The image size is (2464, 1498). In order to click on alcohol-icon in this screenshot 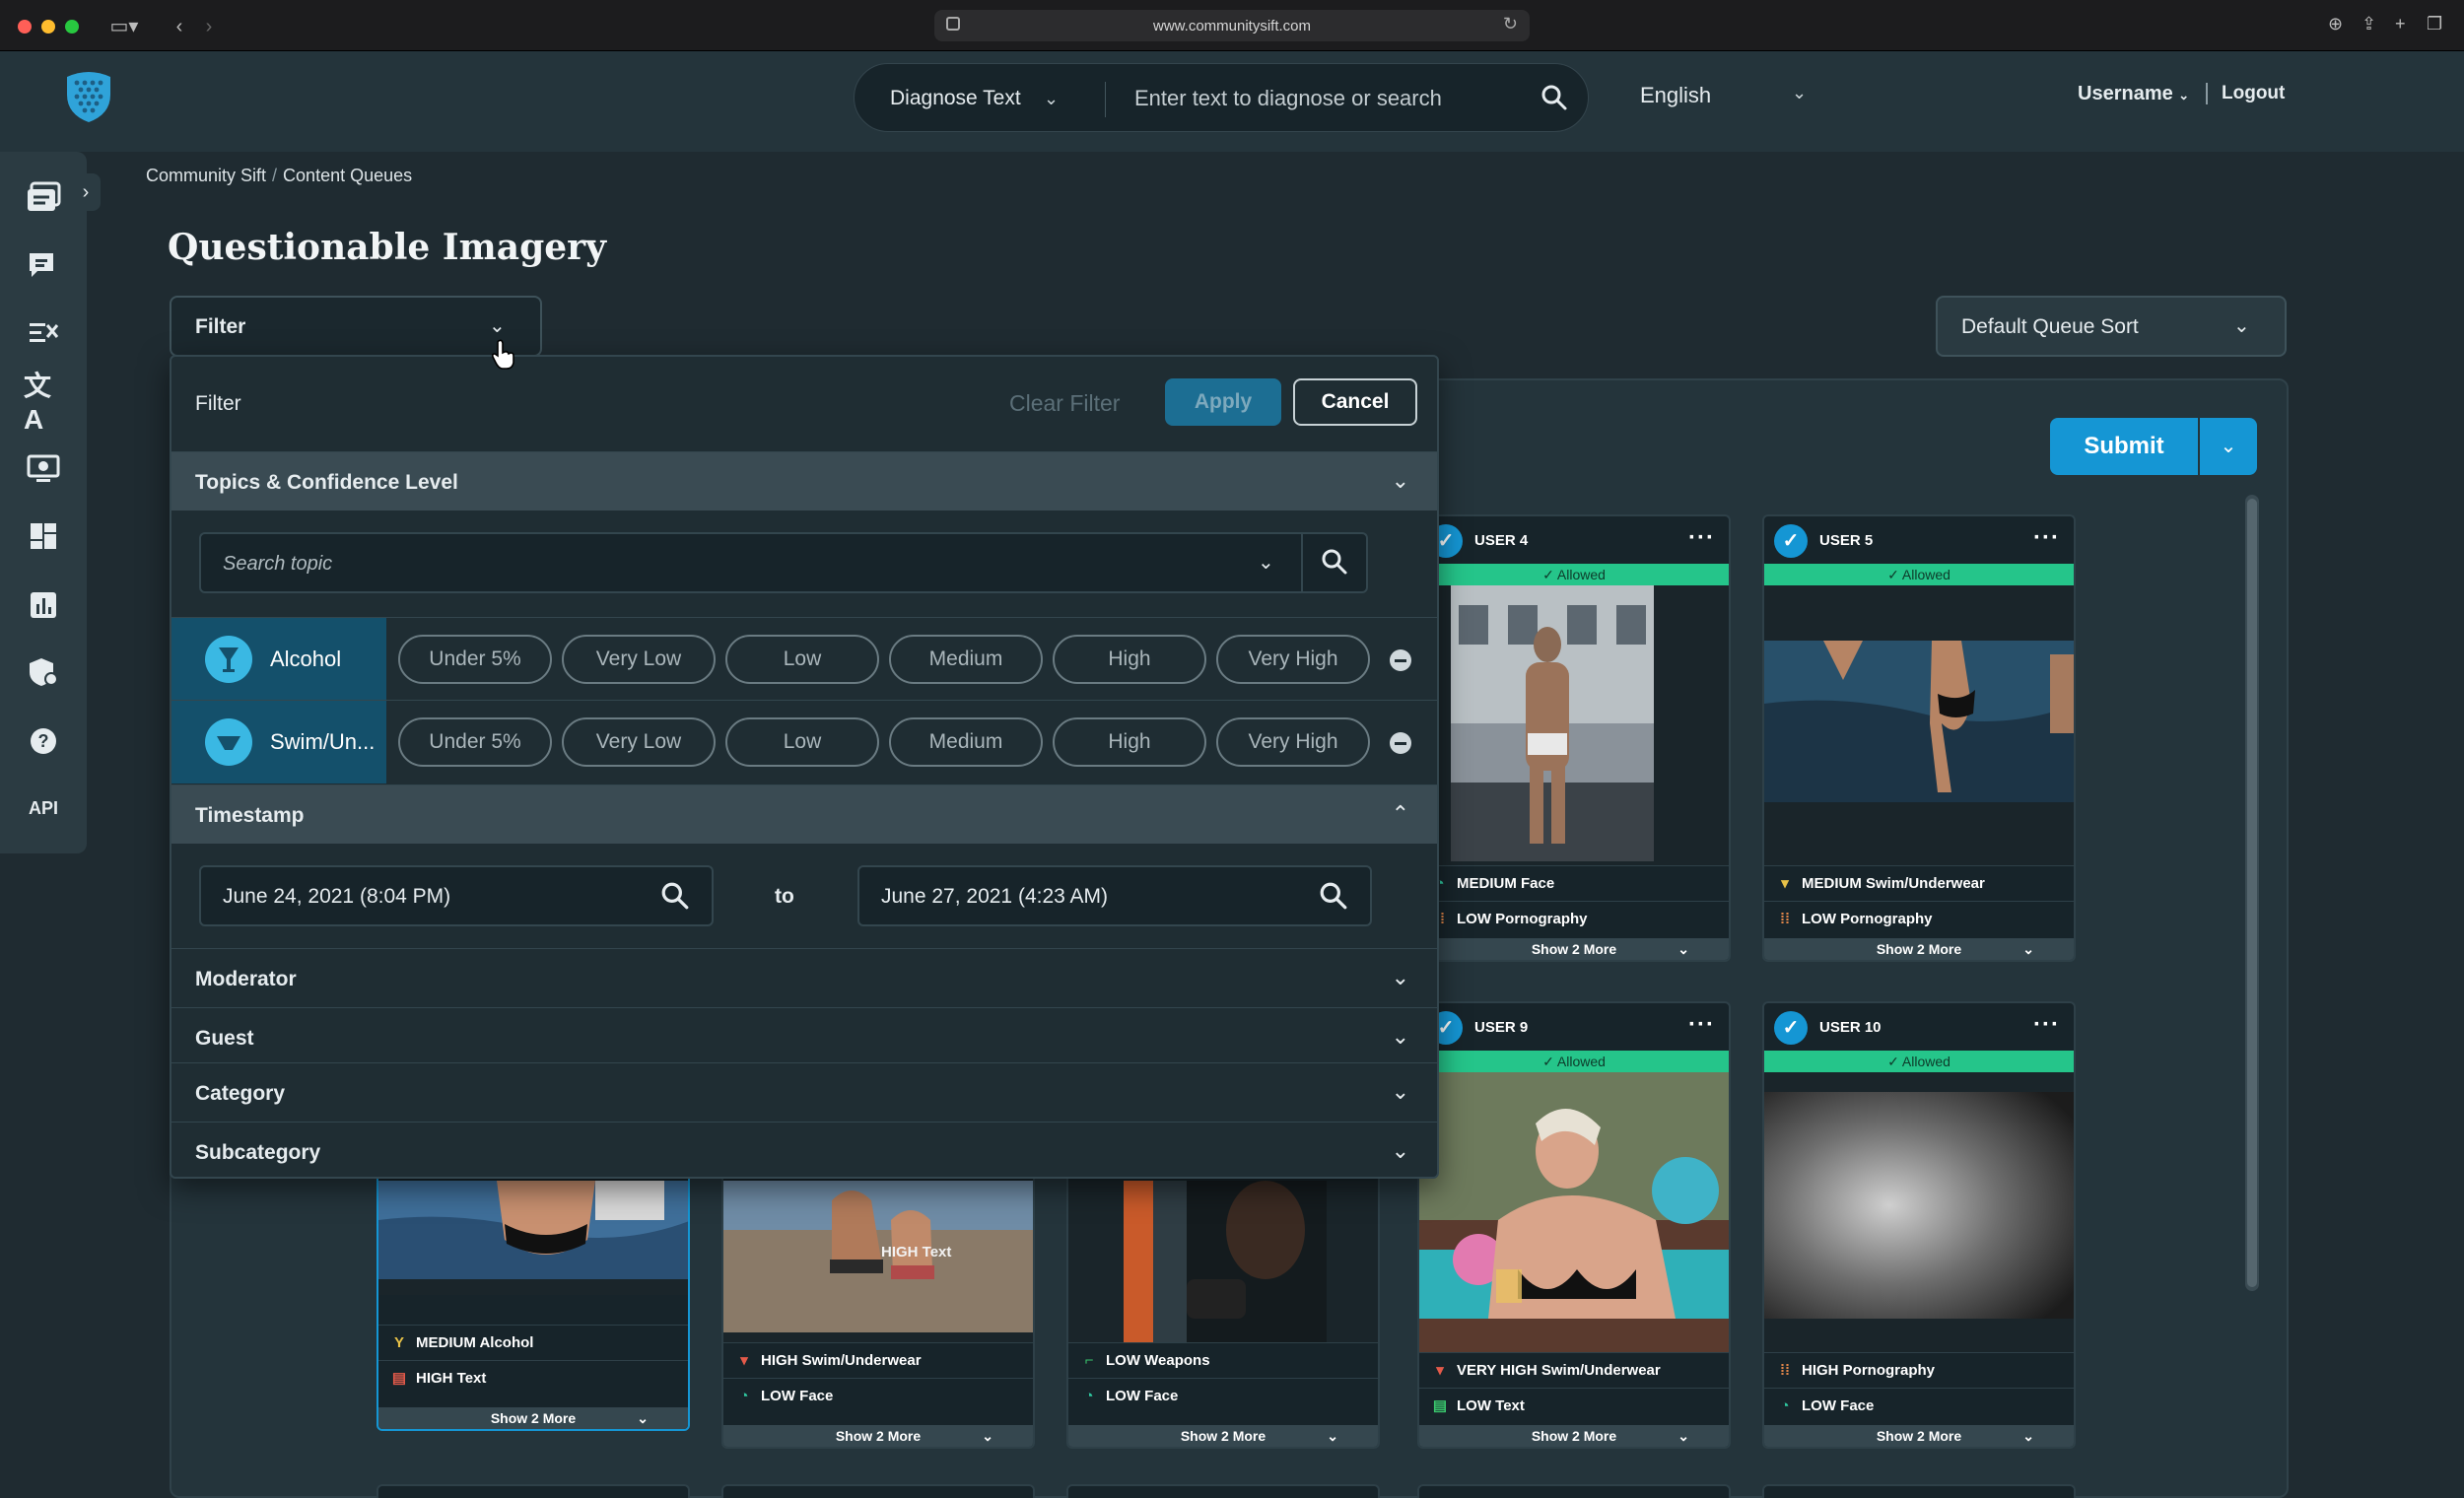, I will do `click(228, 659)`.